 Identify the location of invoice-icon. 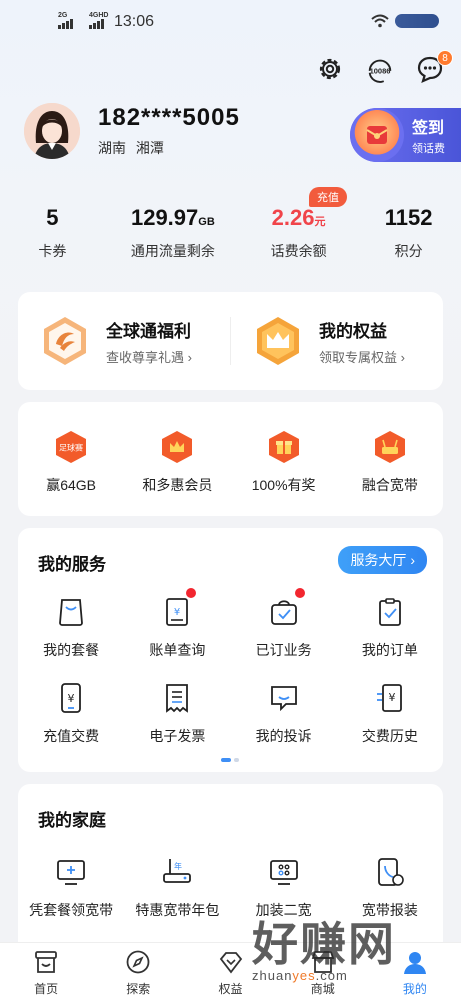
(177, 698).